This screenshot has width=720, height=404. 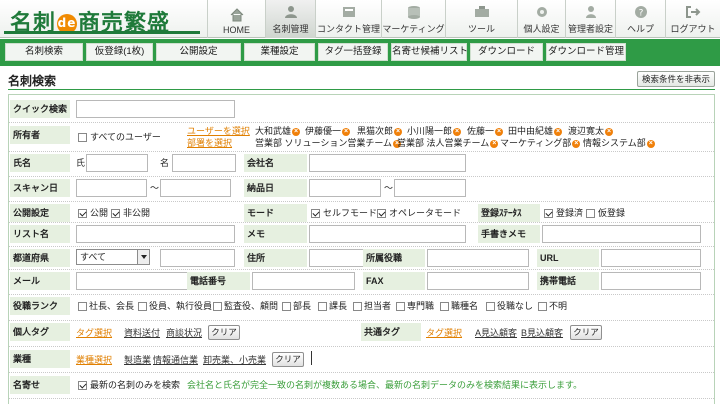 What do you see at coordinates (375, 131) in the screenshot?
I see `owner-user-name: 黒猫次郎` at bounding box center [375, 131].